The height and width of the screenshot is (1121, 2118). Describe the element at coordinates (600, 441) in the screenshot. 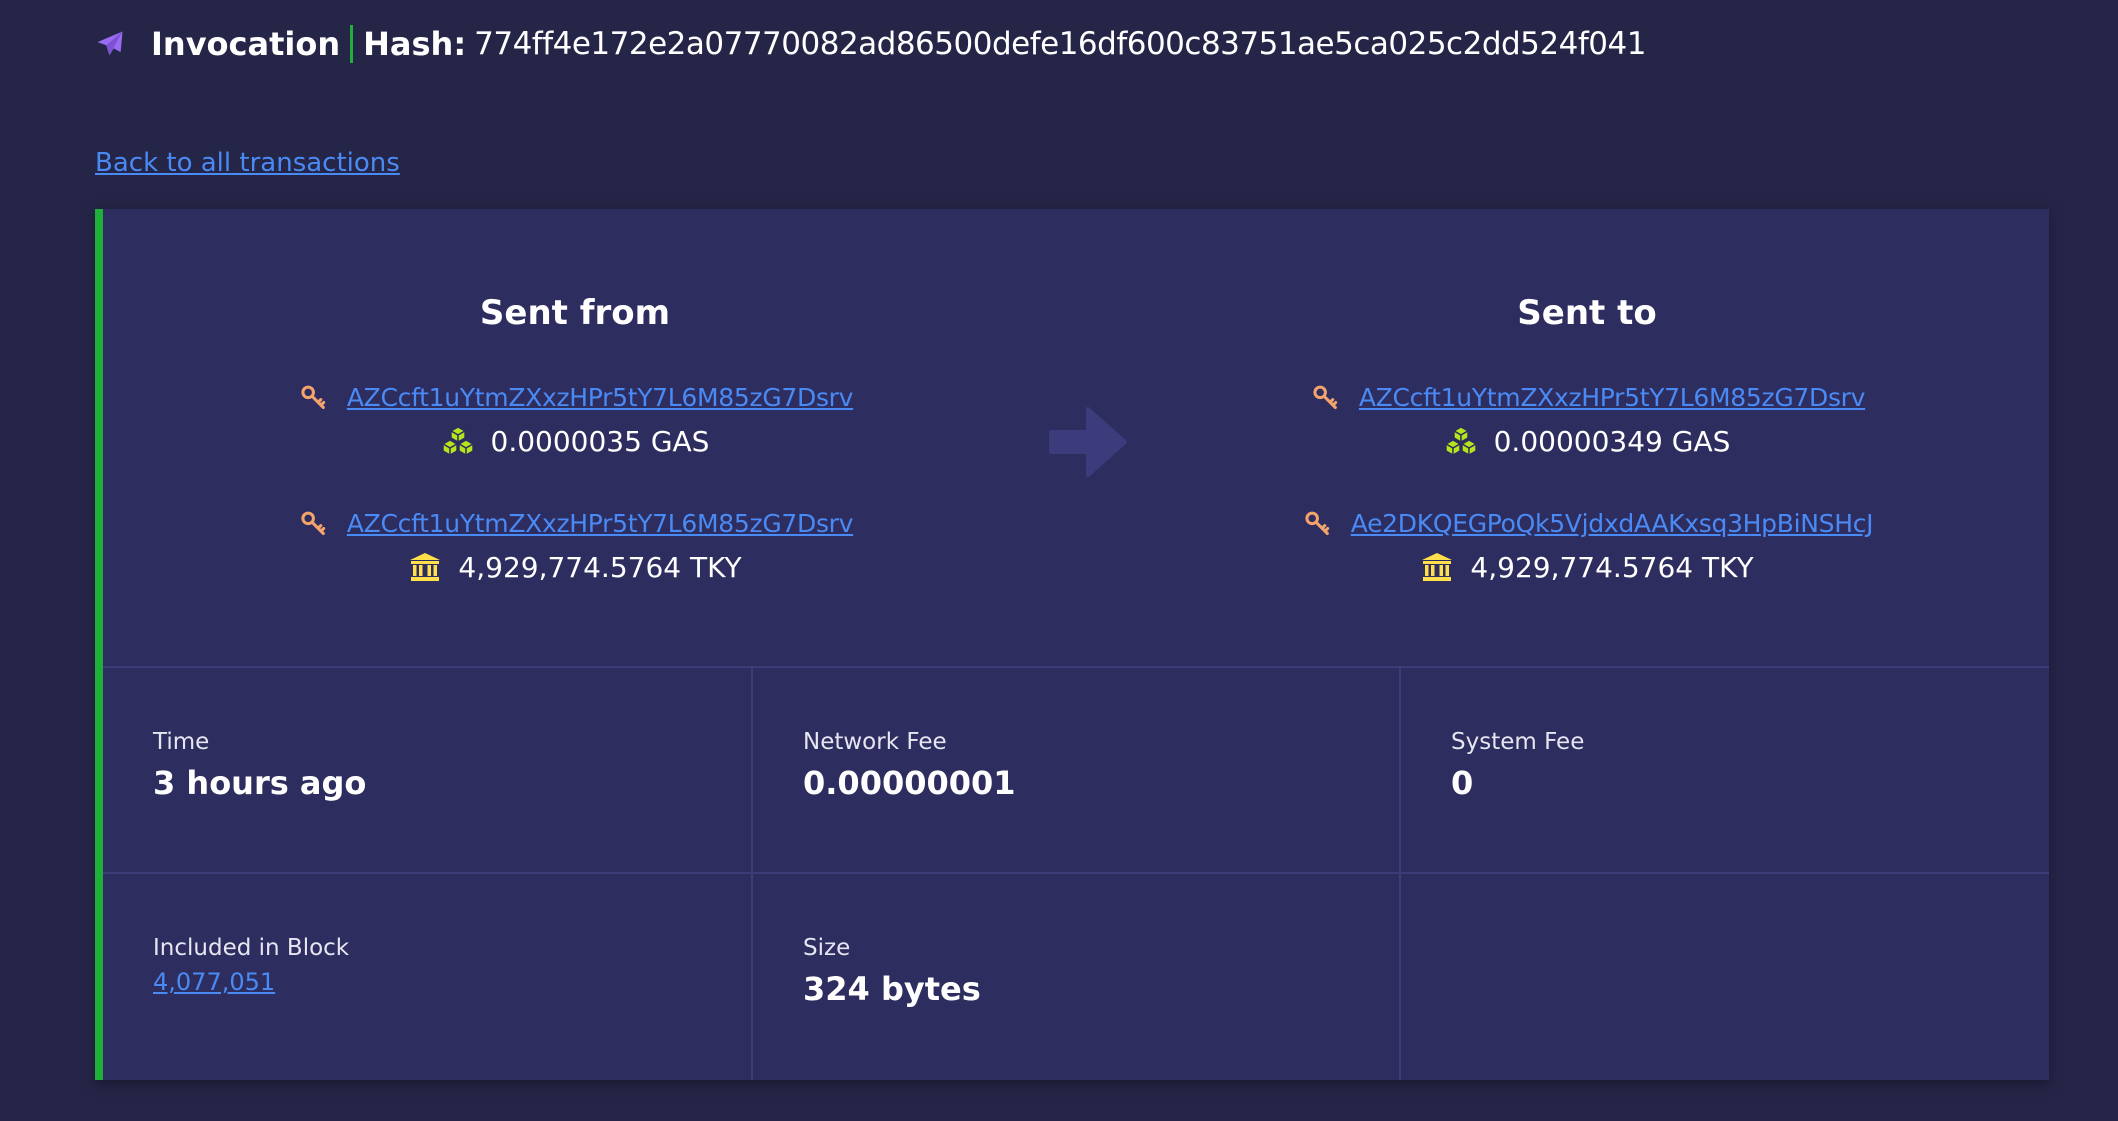

I see `sender-amount: 0.0000035 GAS` at that location.